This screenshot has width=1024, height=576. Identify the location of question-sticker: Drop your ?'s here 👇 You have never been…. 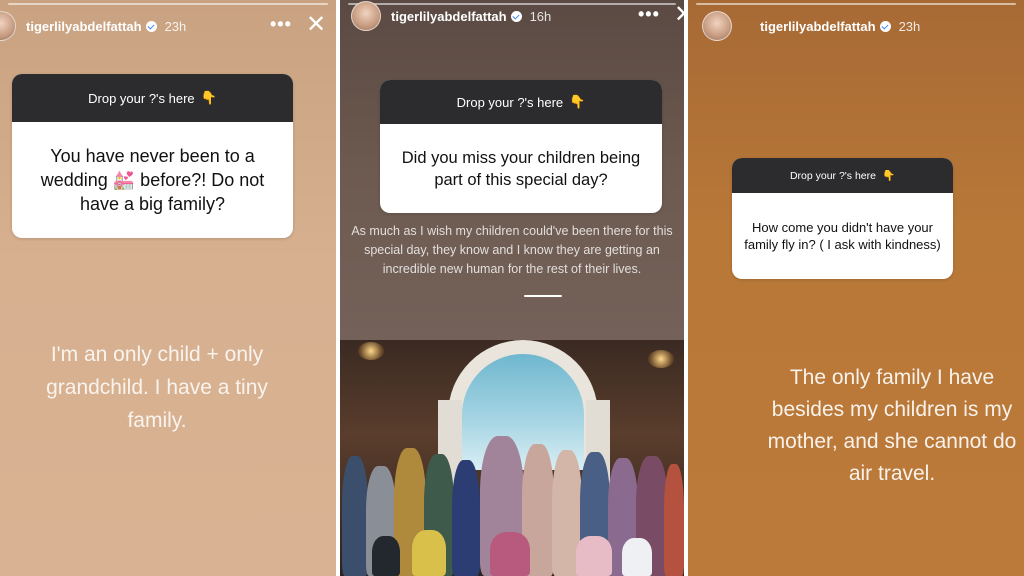
(152, 156).